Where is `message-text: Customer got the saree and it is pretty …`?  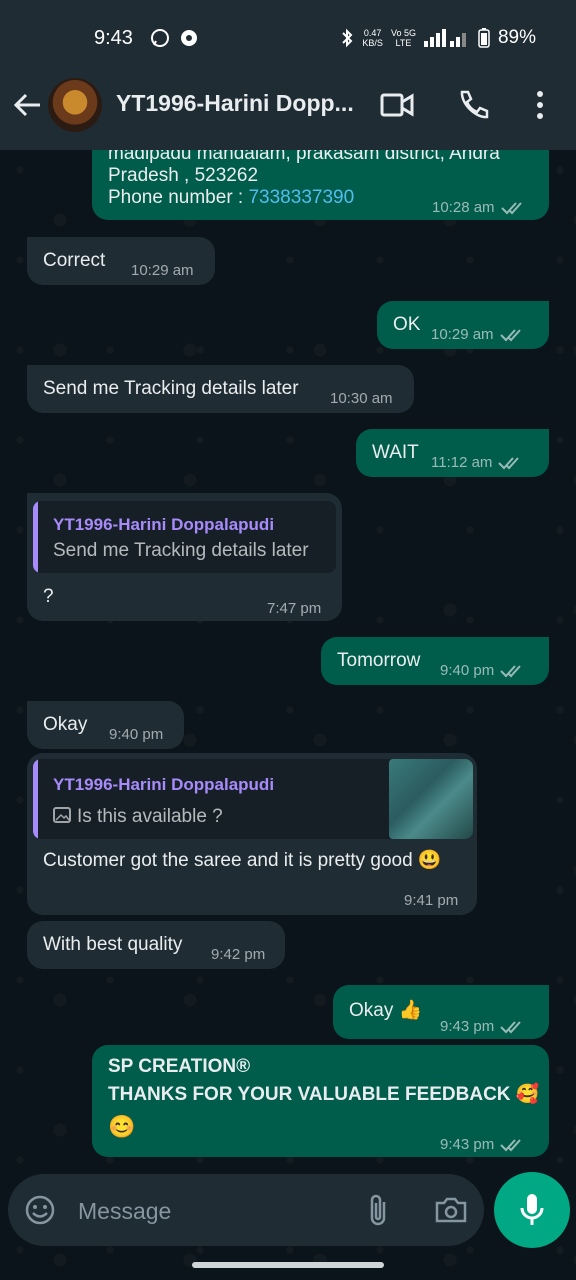 message-text: Customer got the saree and it is pretty … is located at coordinates (242, 860).